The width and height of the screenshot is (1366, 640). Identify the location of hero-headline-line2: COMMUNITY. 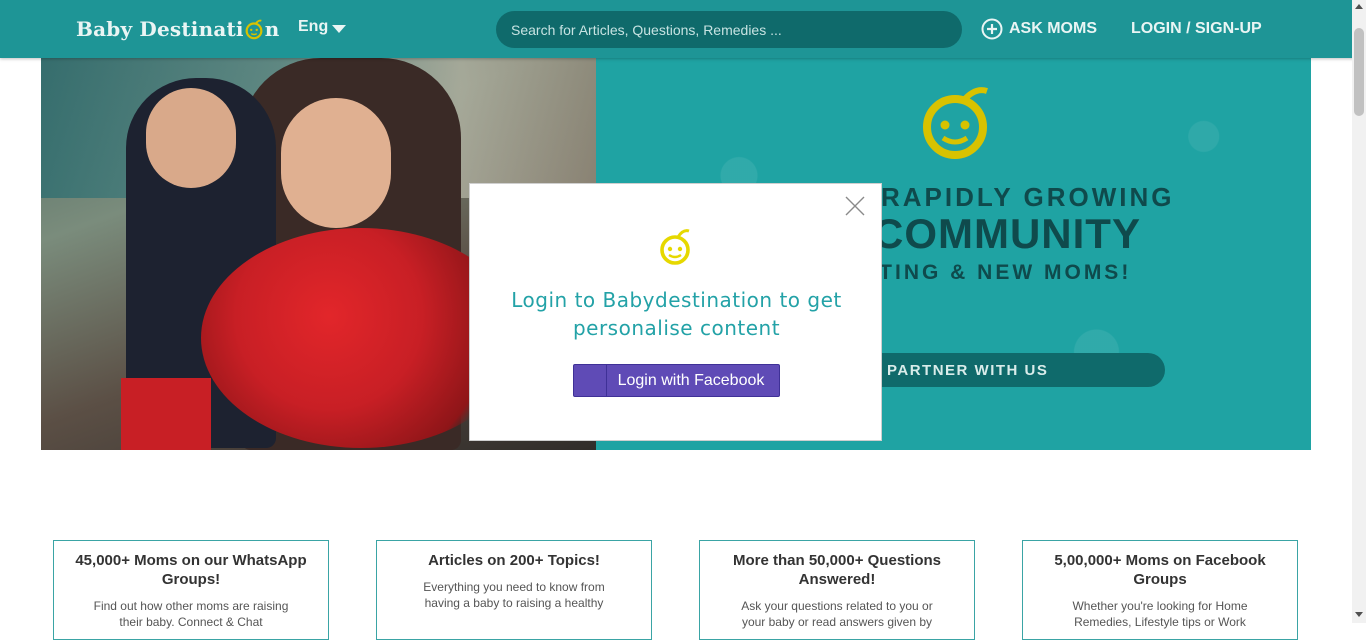
(1007, 233).